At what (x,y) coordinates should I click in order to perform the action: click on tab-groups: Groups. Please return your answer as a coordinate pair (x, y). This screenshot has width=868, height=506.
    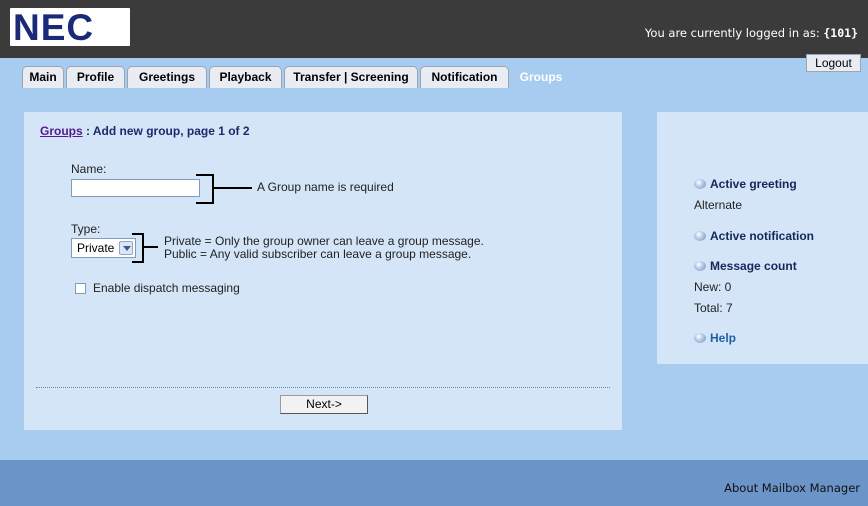
    Looking at the image, I should click on (541, 77).